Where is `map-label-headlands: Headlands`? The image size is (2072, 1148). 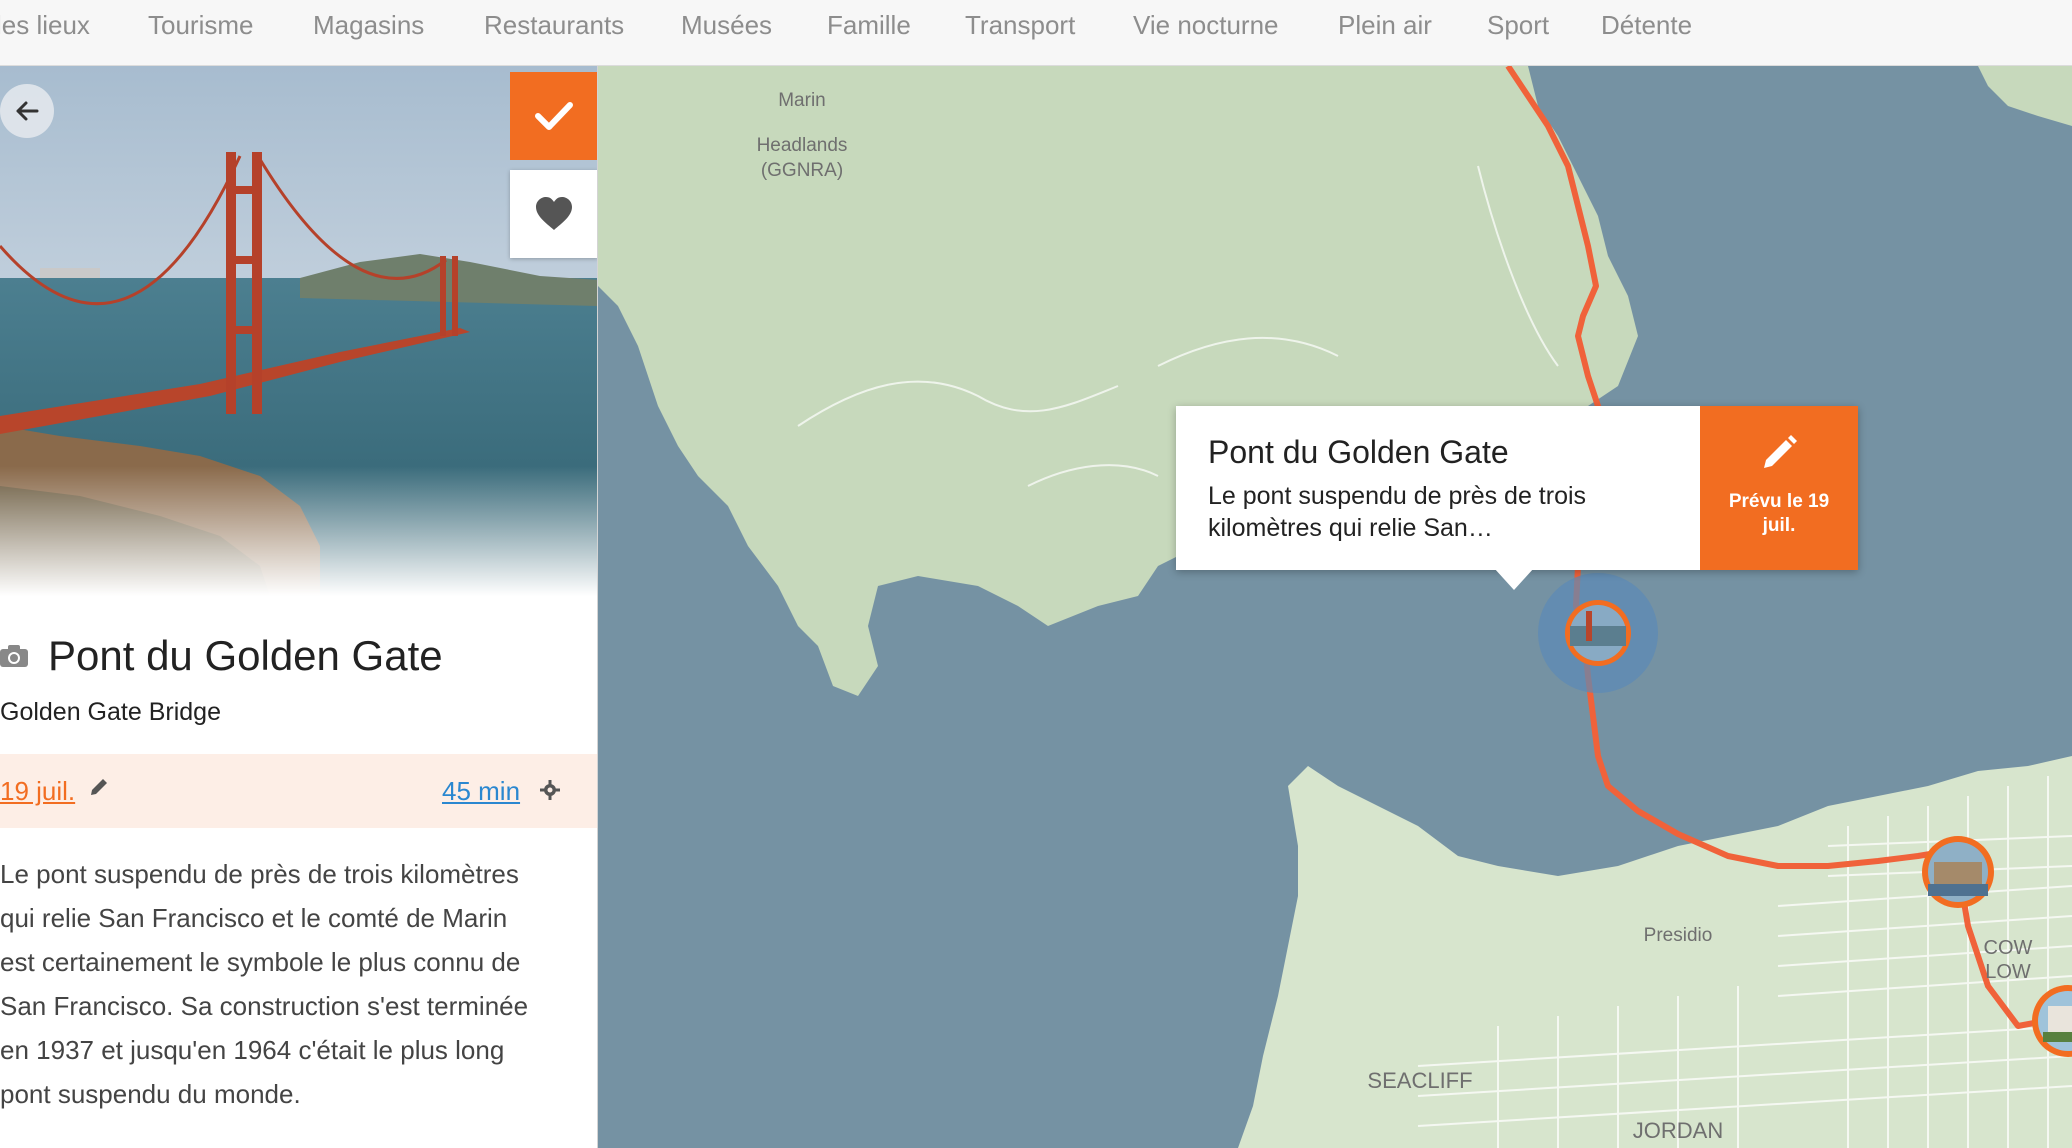
map-label-headlands: Headlands is located at coordinates (802, 145).